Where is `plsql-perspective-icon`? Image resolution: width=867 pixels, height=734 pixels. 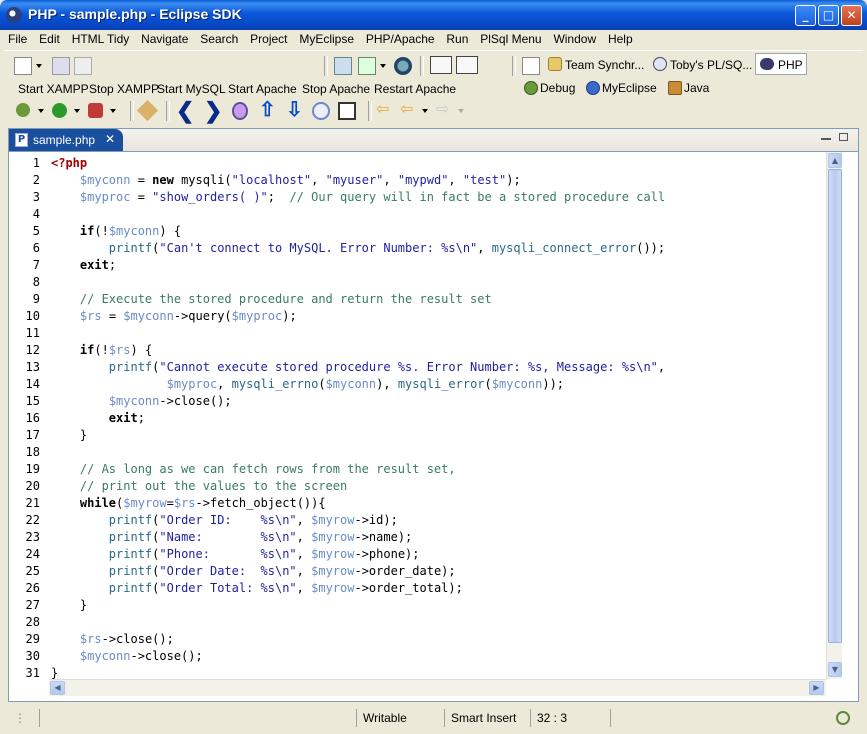 plsql-perspective-icon is located at coordinates (660, 64).